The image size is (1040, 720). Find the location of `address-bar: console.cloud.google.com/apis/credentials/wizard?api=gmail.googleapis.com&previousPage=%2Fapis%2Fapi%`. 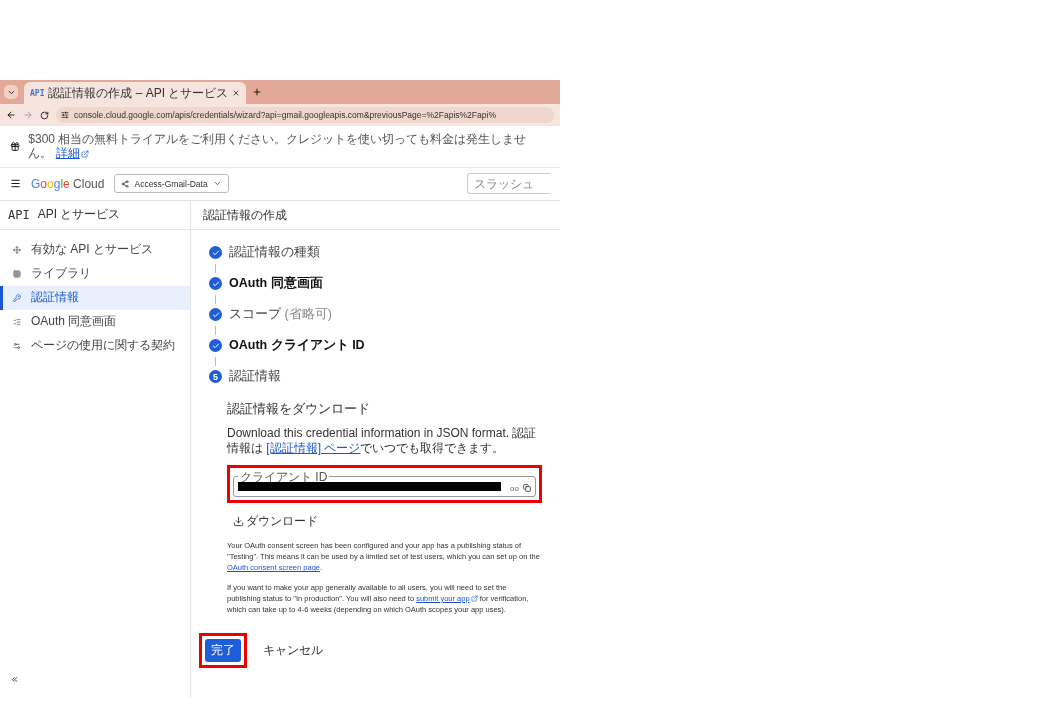

address-bar: console.cloud.google.com/apis/credentials/wizard?api=gmail.googleapis.com&previousPage=%2Fapis%2Fapi% is located at coordinates (305, 115).